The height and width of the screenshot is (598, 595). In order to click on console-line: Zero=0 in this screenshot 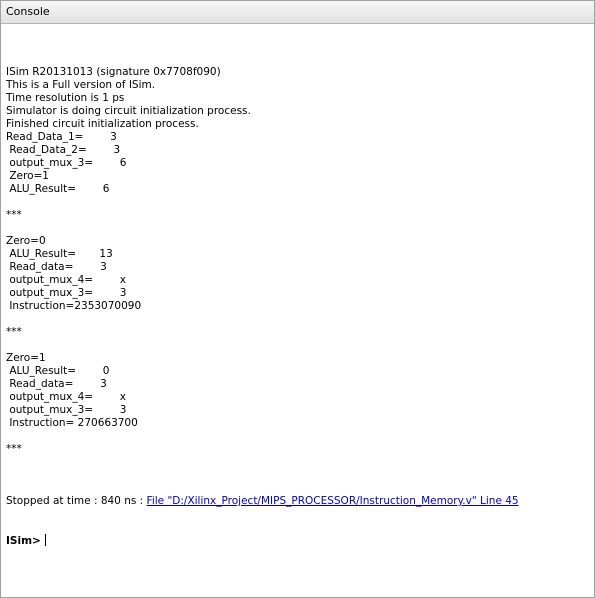, I will do `click(26, 241)`.